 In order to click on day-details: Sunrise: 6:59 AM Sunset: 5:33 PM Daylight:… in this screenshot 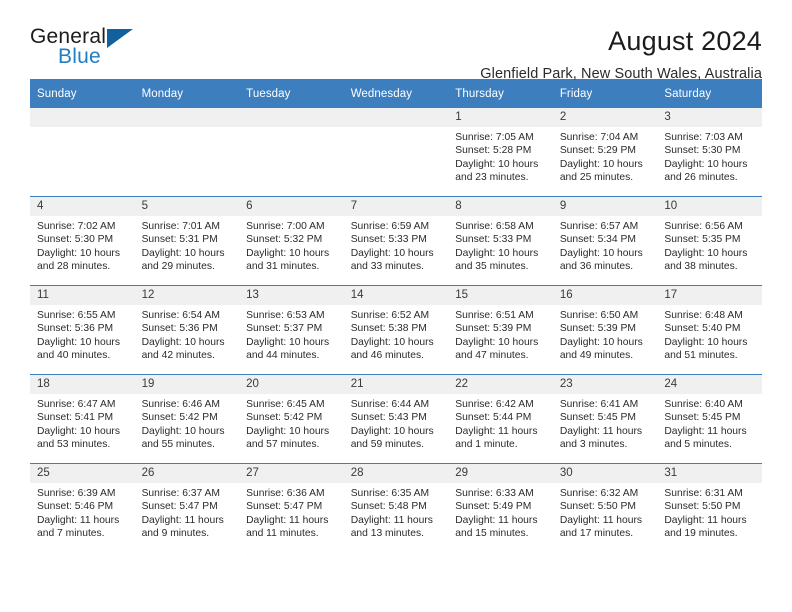, I will do `click(396, 245)`.